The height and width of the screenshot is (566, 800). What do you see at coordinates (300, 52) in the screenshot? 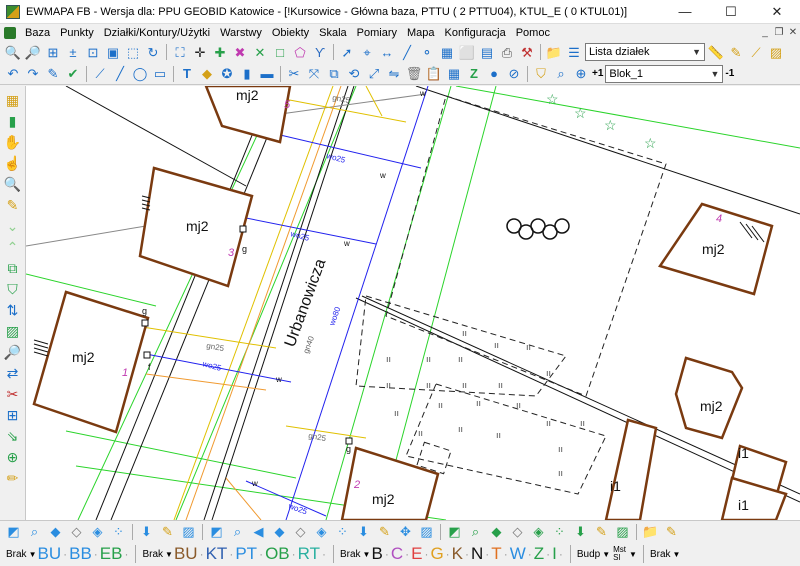
I see `polygon-icon: ⬠` at bounding box center [300, 52].